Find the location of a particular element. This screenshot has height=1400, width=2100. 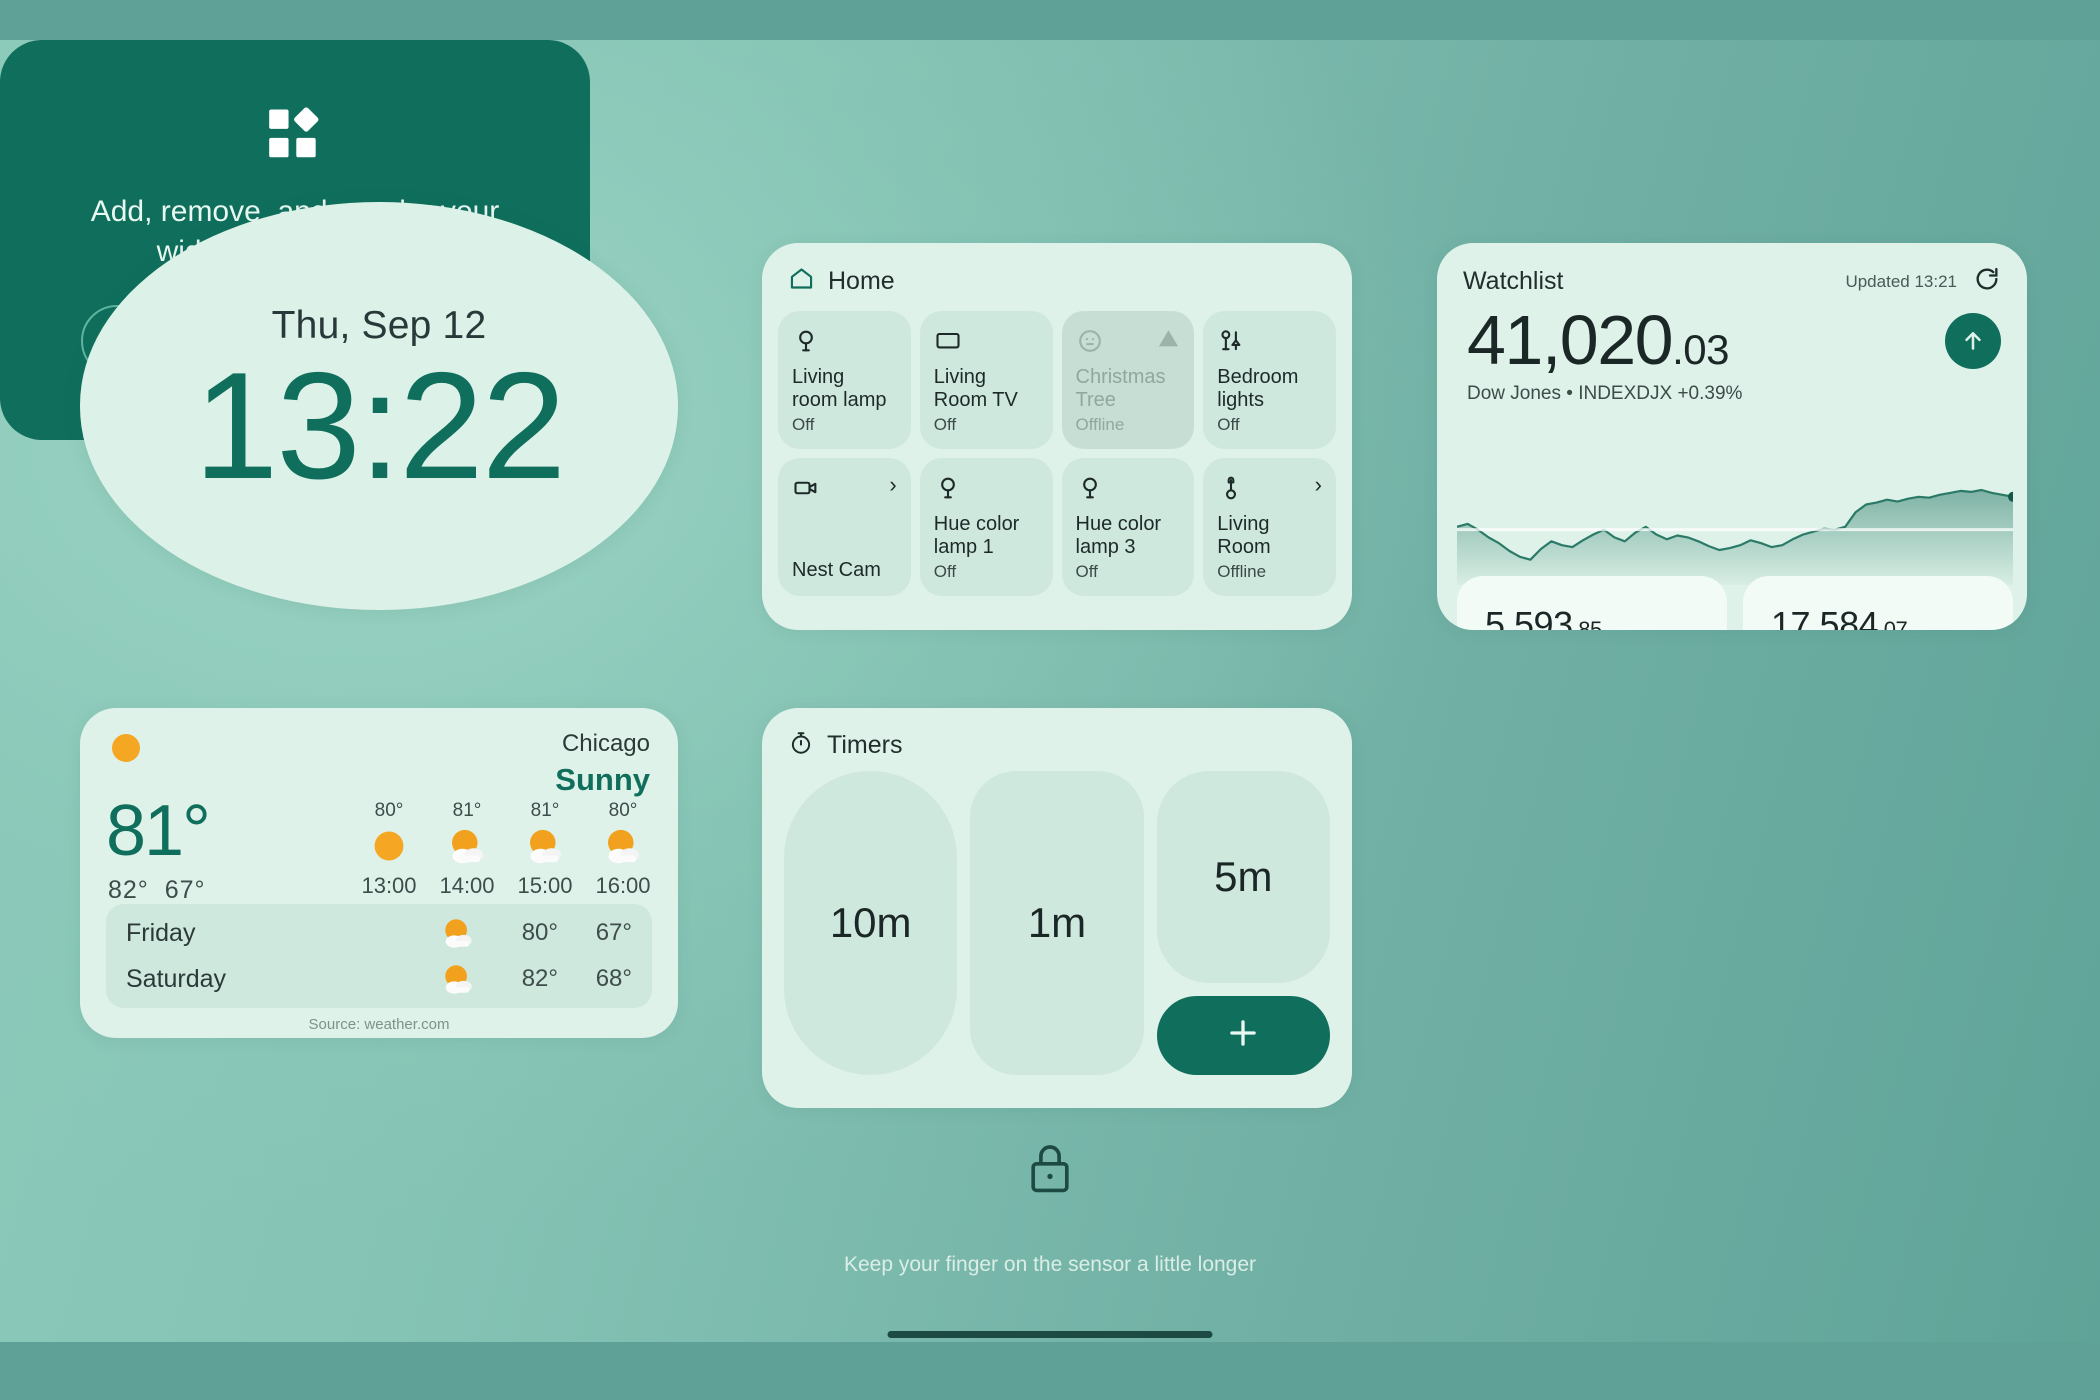

weather-hour-item: 80° 13:00 is located at coordinates (389, 849).